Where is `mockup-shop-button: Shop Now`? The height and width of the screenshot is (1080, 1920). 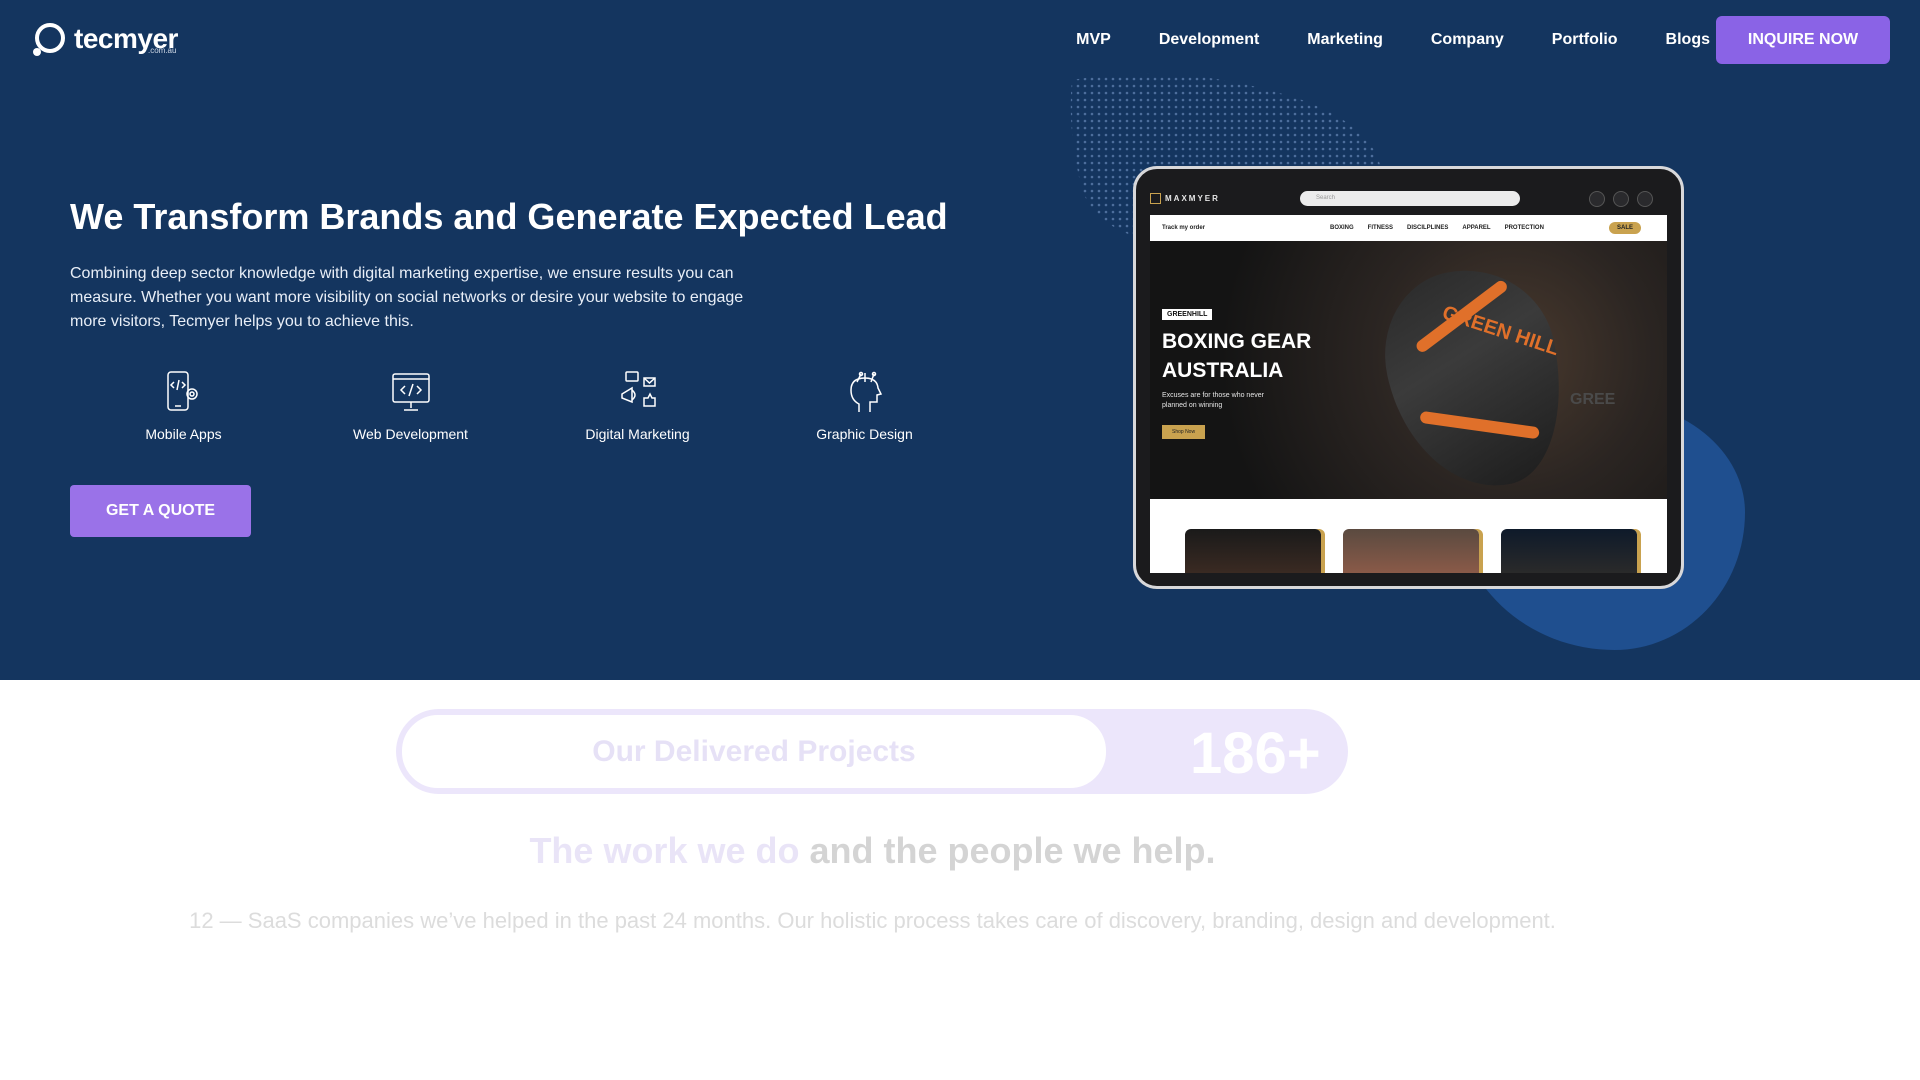
mockup-shop-button: Shop Now is located at coordinates (1184, 432).